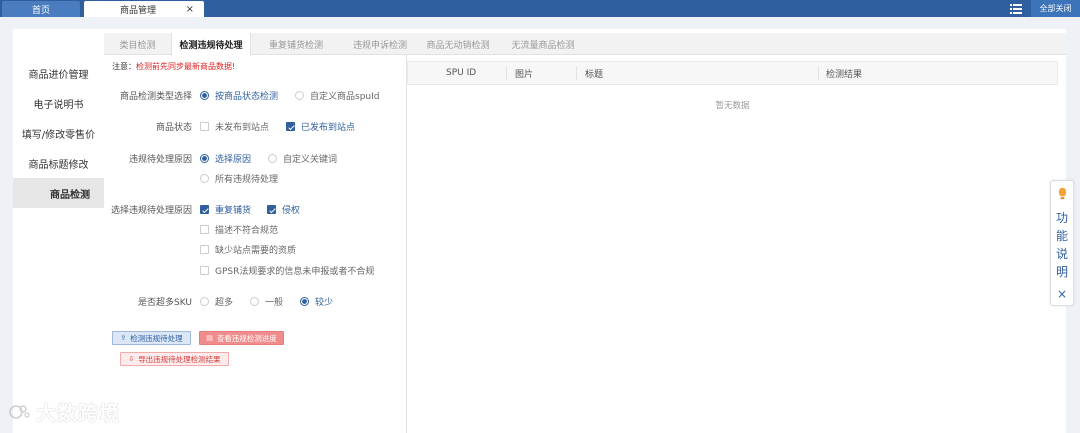 This screenshot has width=1080, height=433. What do you see at coordinates (1055, 8) in the screenshot?
I see `close-all-button: 全部关闭` at bounding box center [1055, 8].